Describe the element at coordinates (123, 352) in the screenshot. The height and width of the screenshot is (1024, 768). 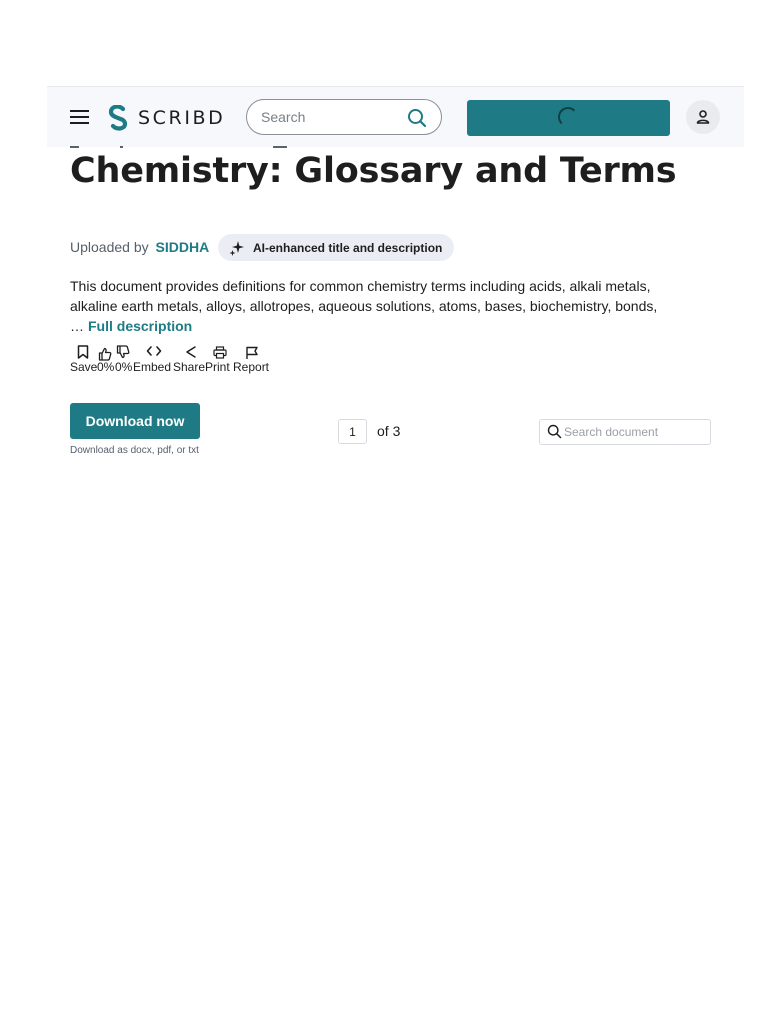
I see `thumbs-down-icon` at that location.